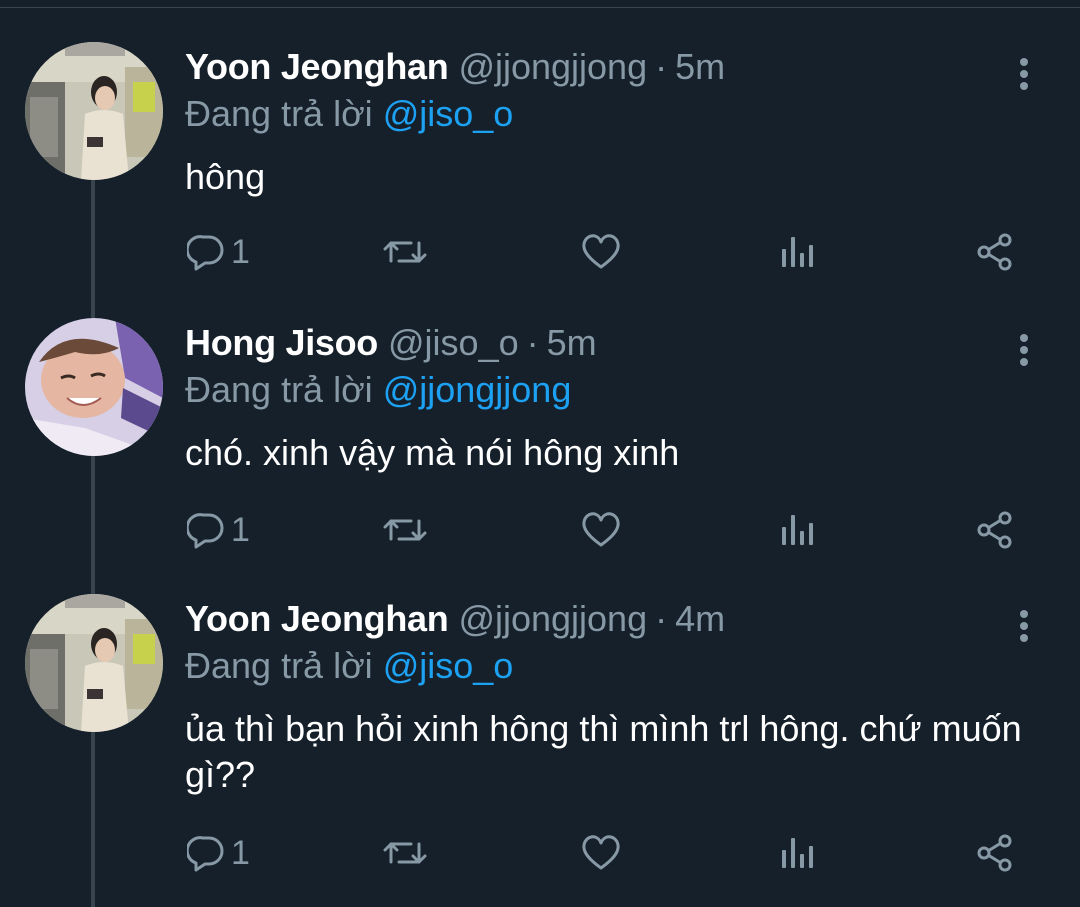 Image resolution: width=1080 pixels, height=907 pixels. I want to click on reply-mention: @jjongjjong, so click(477, 390).